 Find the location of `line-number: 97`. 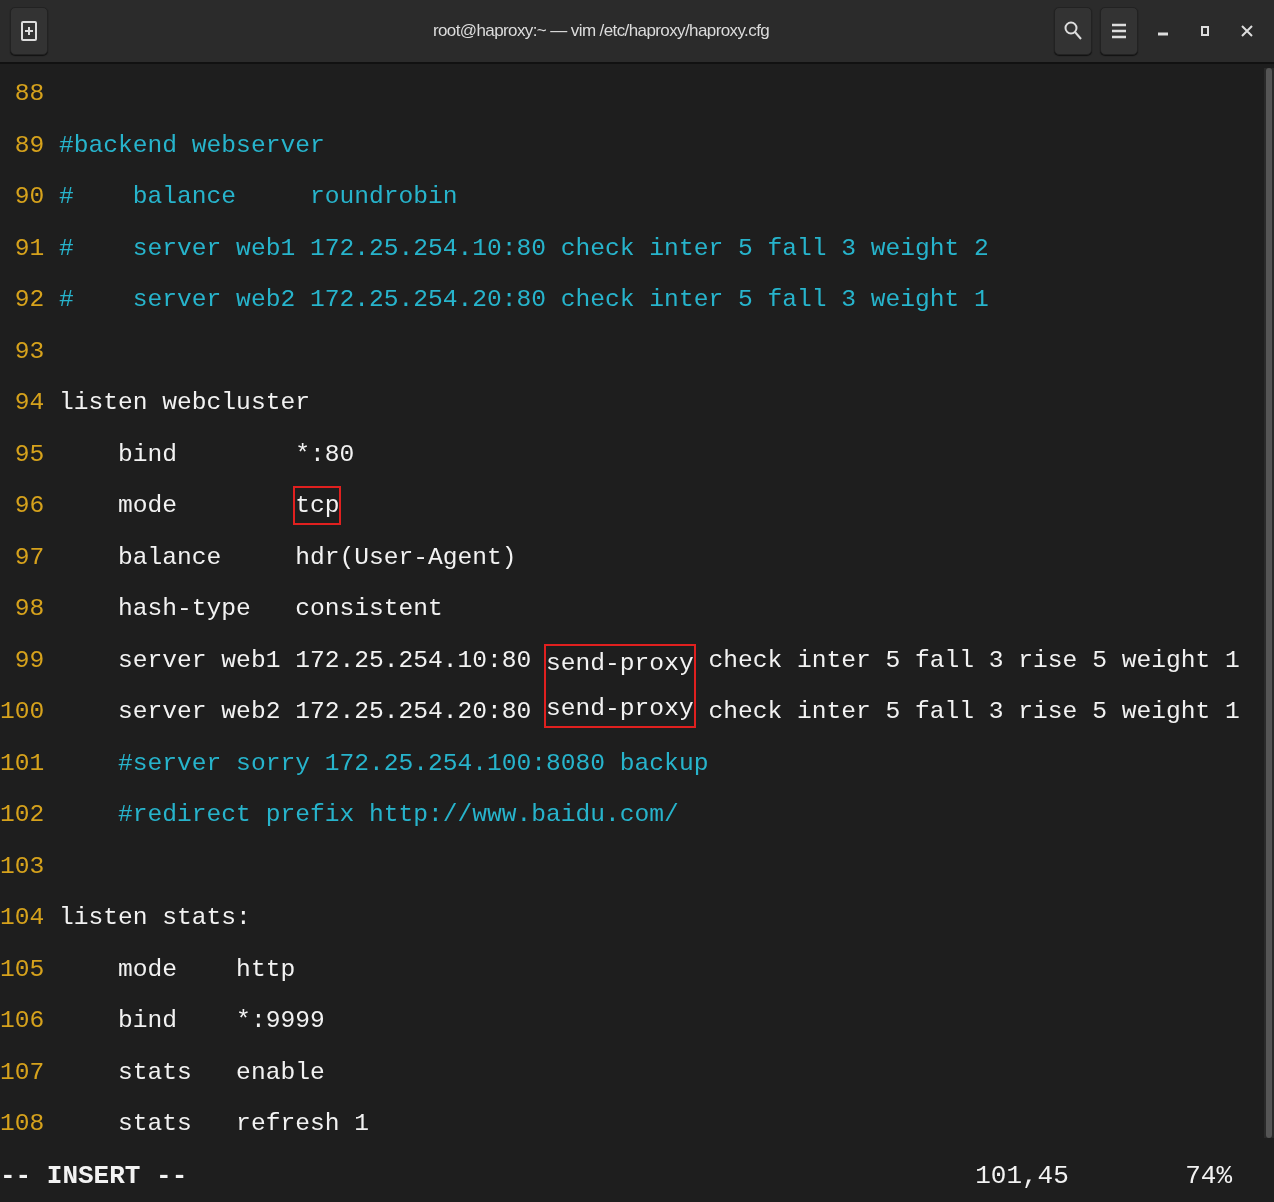

line-number: 97 is located at coordinates (29, 557).